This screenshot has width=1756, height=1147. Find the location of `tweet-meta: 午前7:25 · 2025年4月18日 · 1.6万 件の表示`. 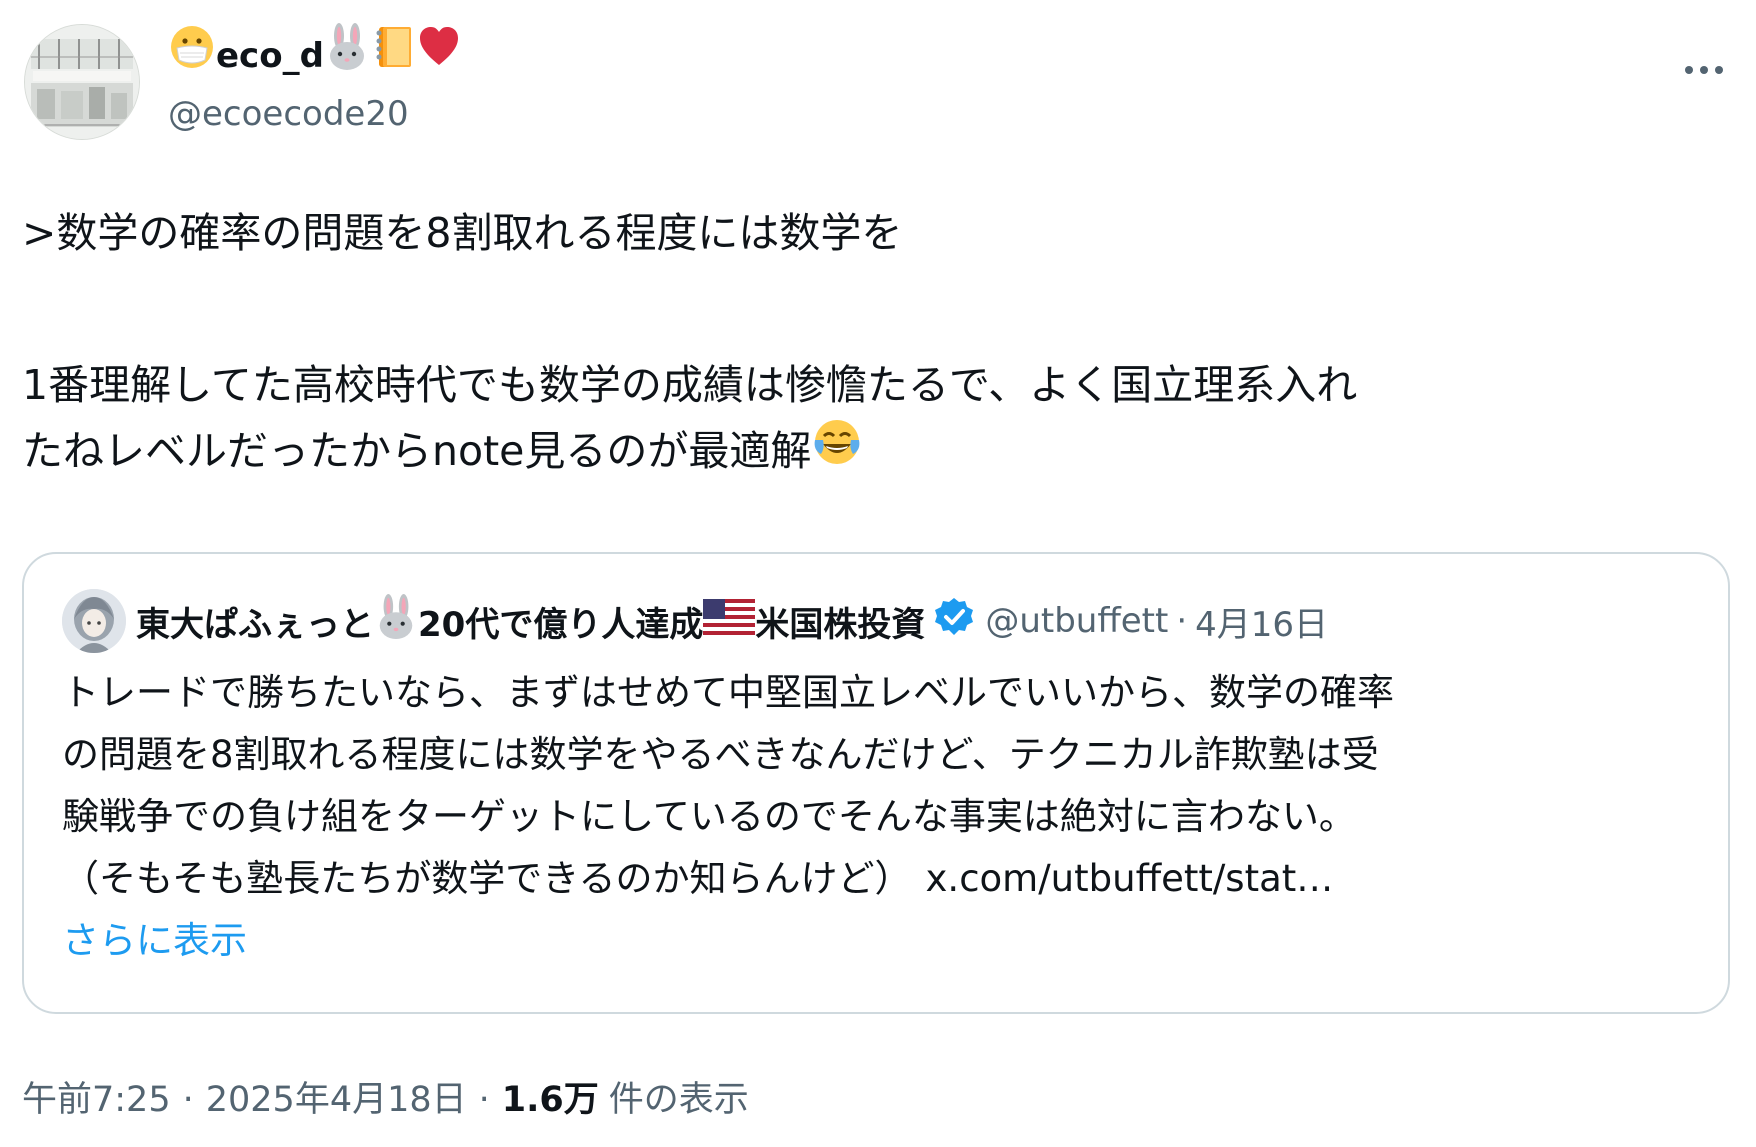

tweet-meta: 午前7:25 · 2025年4月18日 · 1.6万 件の表示 is located at coordinates (385, 1100).